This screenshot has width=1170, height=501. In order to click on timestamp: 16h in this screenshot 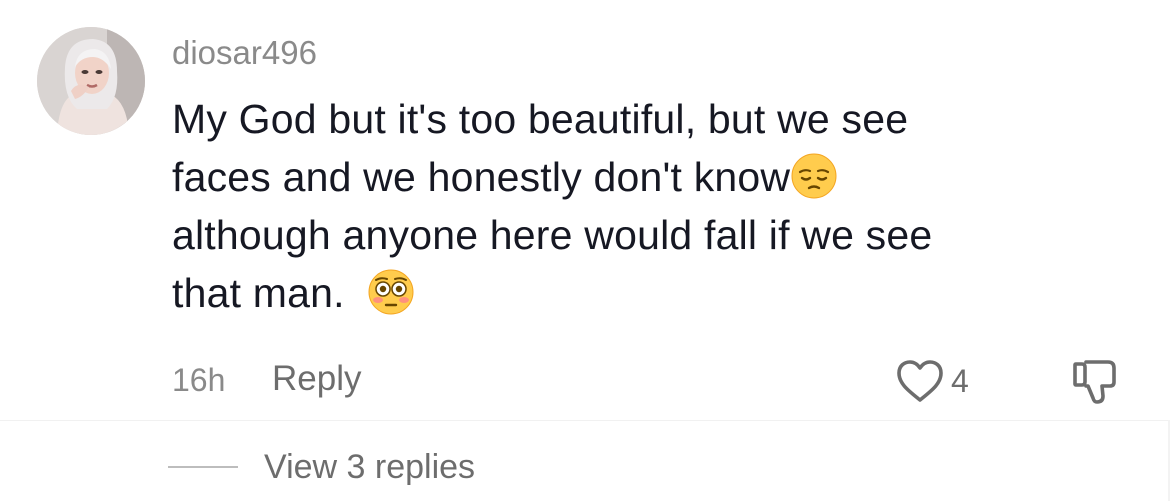, I will do `click(199, 380)`.